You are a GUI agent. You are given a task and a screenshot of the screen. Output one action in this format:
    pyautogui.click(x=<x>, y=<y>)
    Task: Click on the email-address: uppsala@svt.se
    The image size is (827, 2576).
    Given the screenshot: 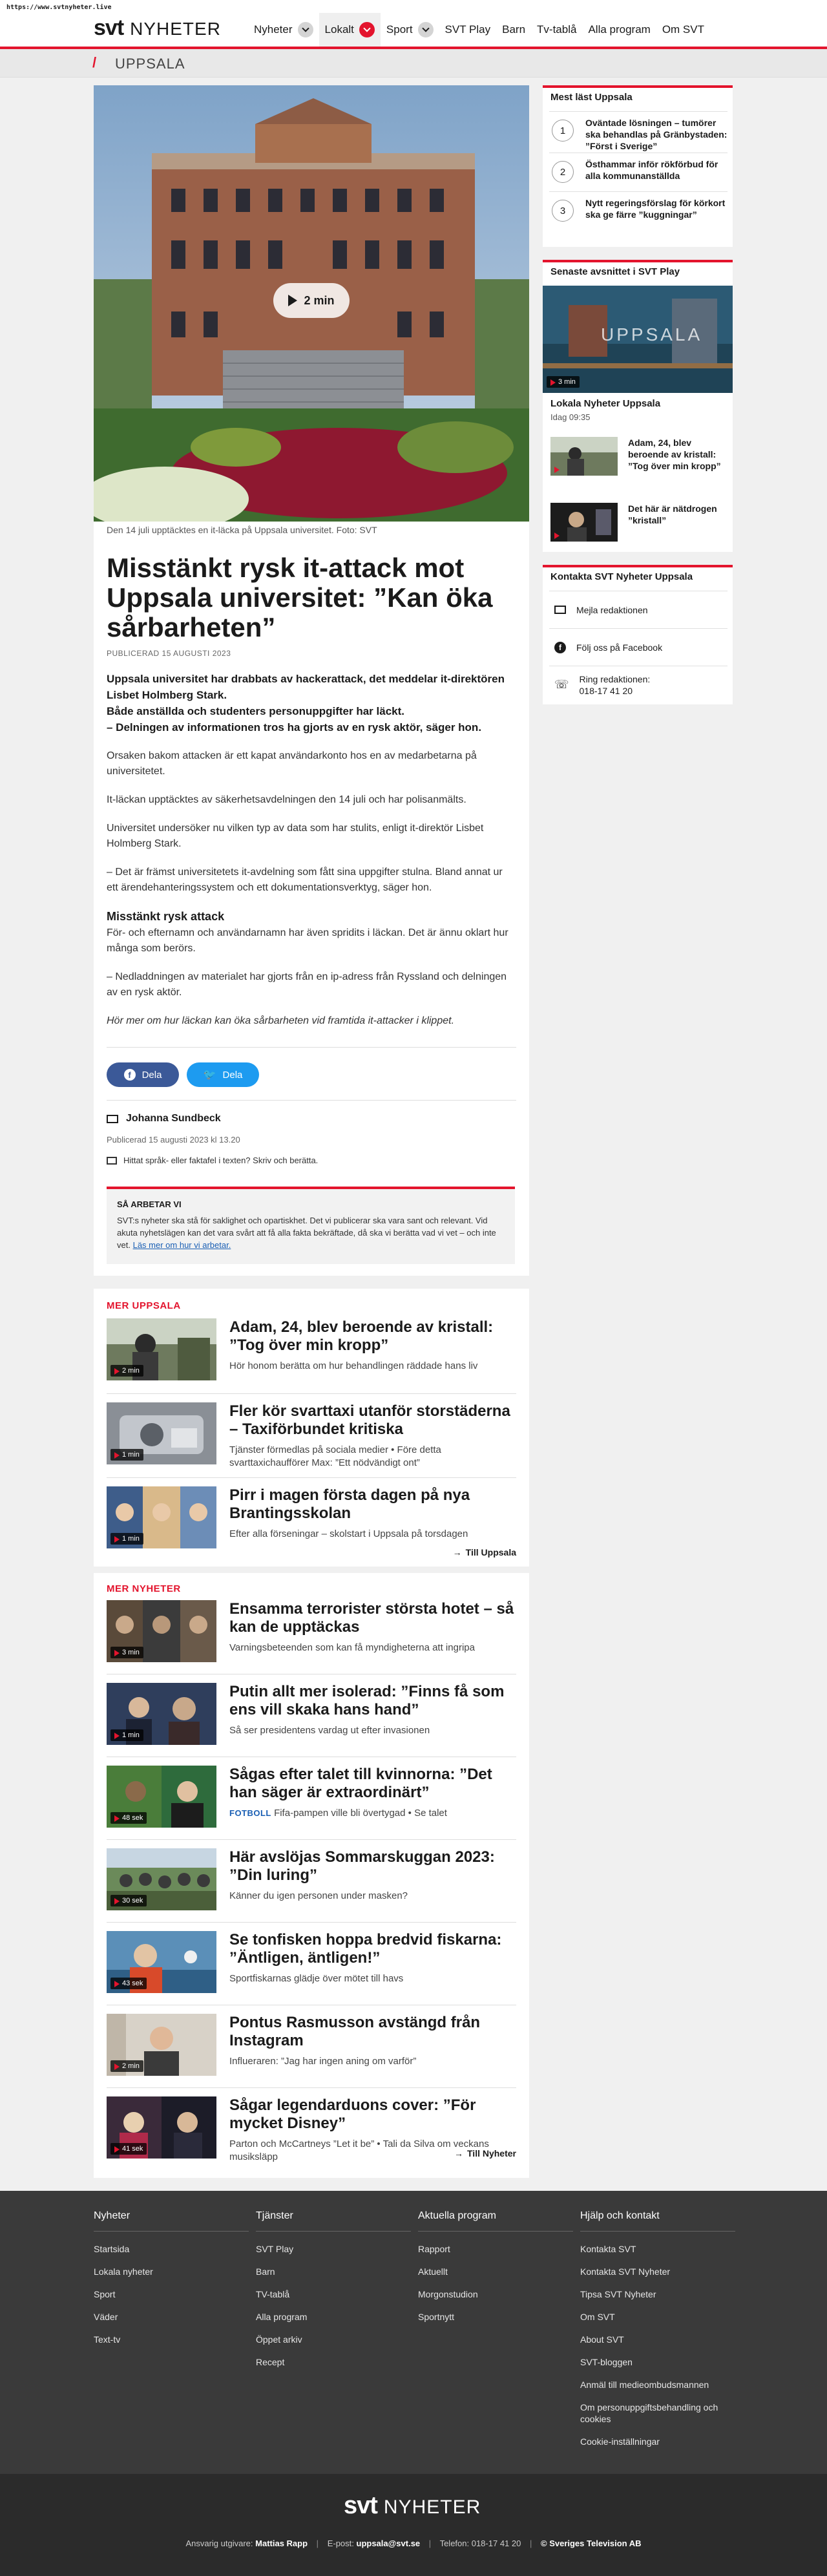 What is the action you would take?
    pyautogui.click(x=389, y=2543)
    